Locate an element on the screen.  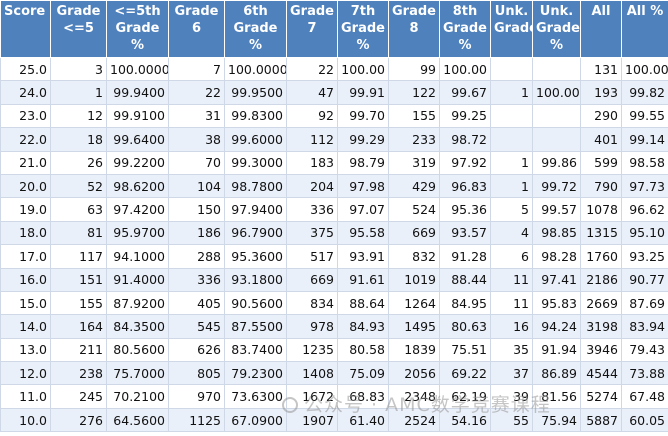
table-cell: 99.86 is located at coordinates (556, 162).